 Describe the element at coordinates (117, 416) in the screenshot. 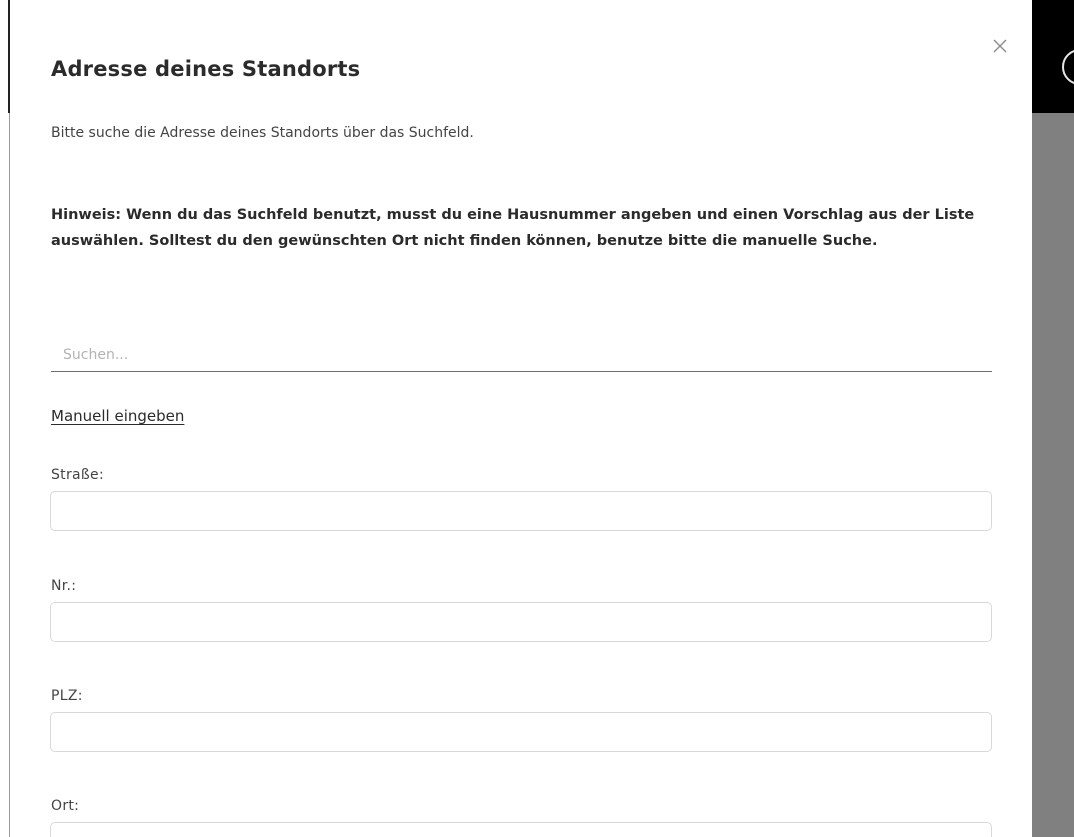

I see `manual-entry-link: Manuell eingeben` at that location.